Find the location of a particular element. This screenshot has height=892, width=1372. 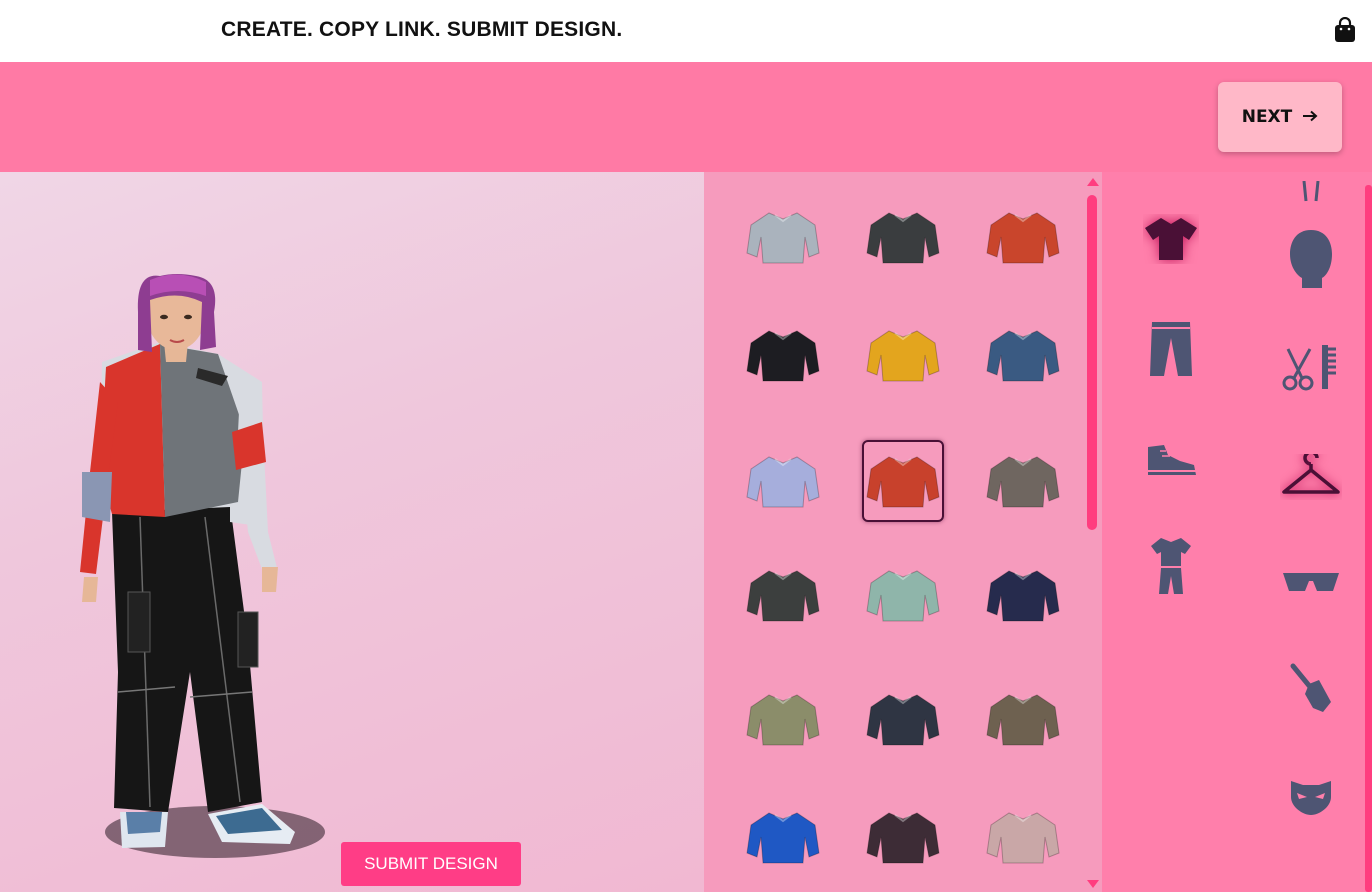

next-button: NEXT is located at coordinates (1280, 117).